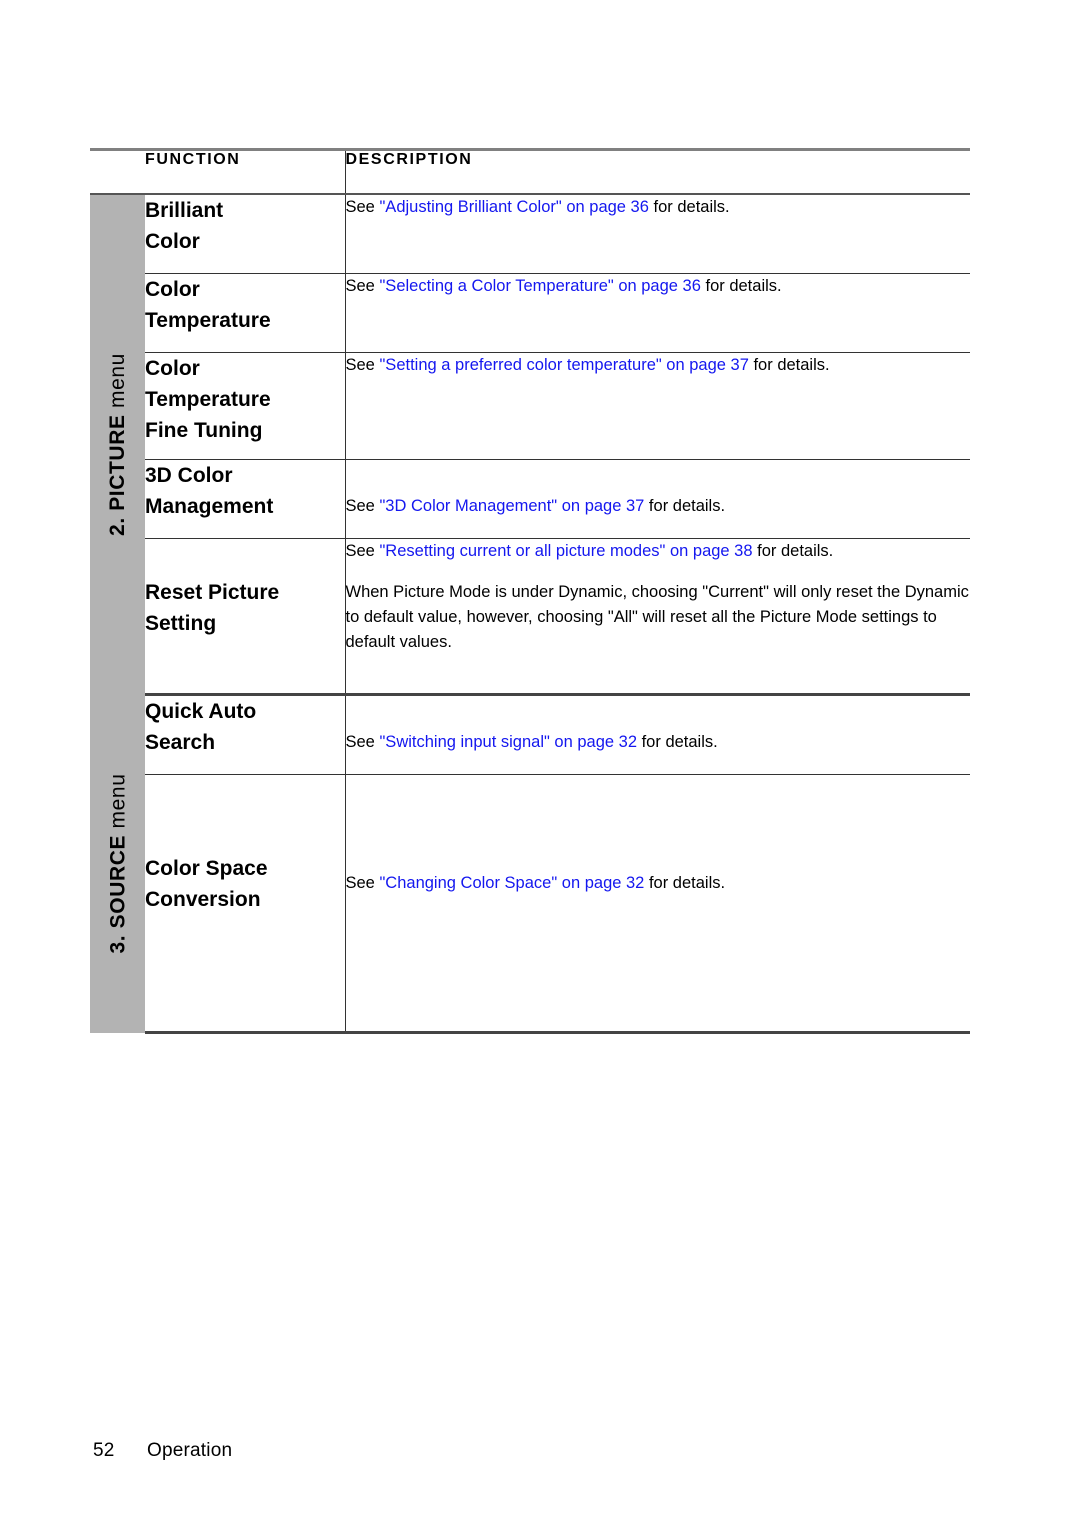 The height and width of the screenshot is (1529, 1080). I want to click on function-cell-color-temperature-fine-tuning: Color Temperature Fine Tuning, so click(245, 406).